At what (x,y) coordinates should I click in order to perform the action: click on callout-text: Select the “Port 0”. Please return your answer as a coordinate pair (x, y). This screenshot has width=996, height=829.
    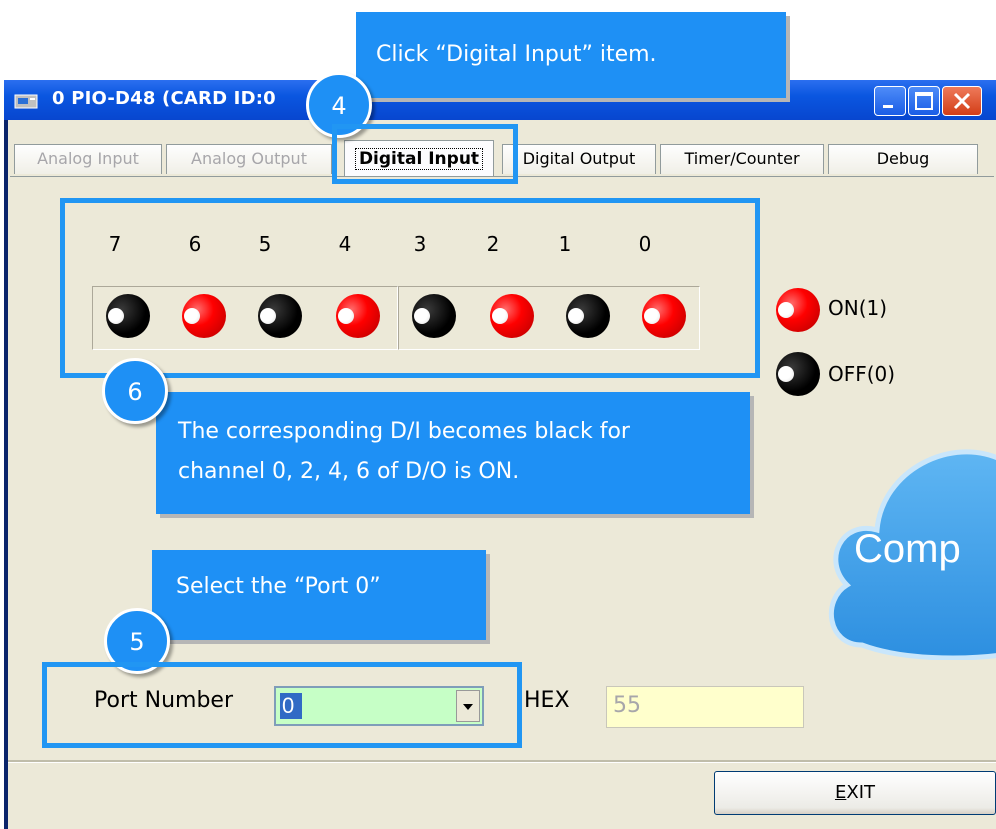
    Looking at the image, I should click on (278, 586).